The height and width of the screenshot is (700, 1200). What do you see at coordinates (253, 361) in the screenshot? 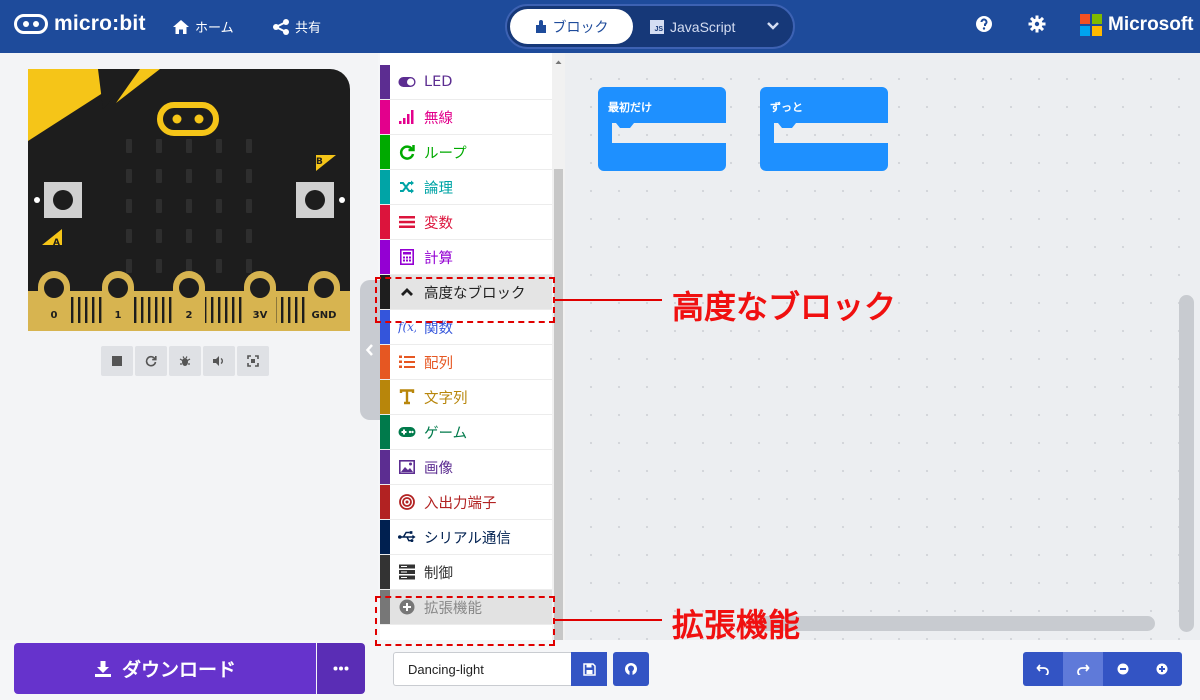
I see `fullscreen-button` at bounding box center [253, 361].